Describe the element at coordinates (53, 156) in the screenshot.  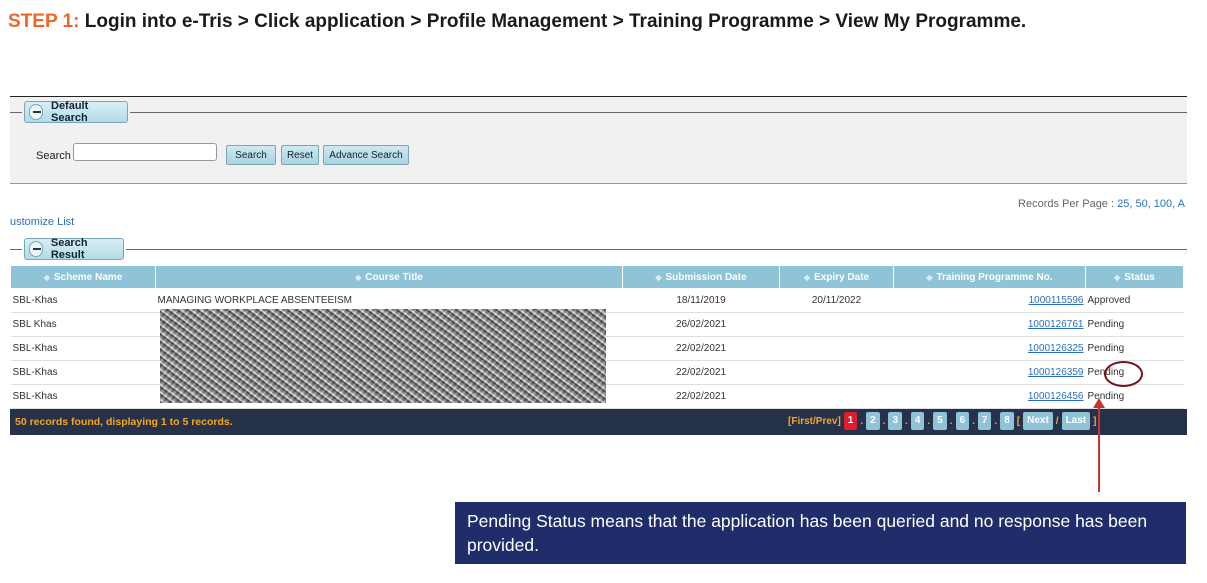
I see `search-label: Search` at that location.